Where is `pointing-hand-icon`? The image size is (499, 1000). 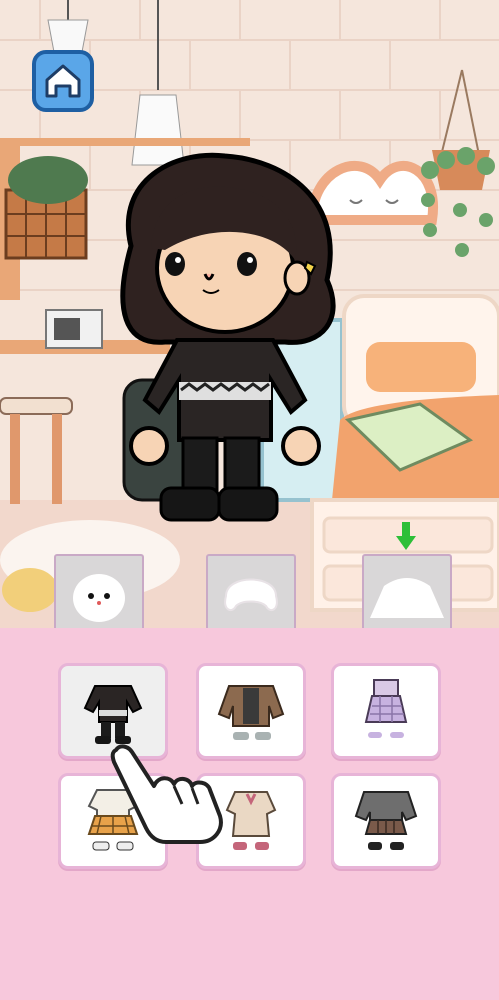
pointing-hand-icon is located at coordinates (166, 794).